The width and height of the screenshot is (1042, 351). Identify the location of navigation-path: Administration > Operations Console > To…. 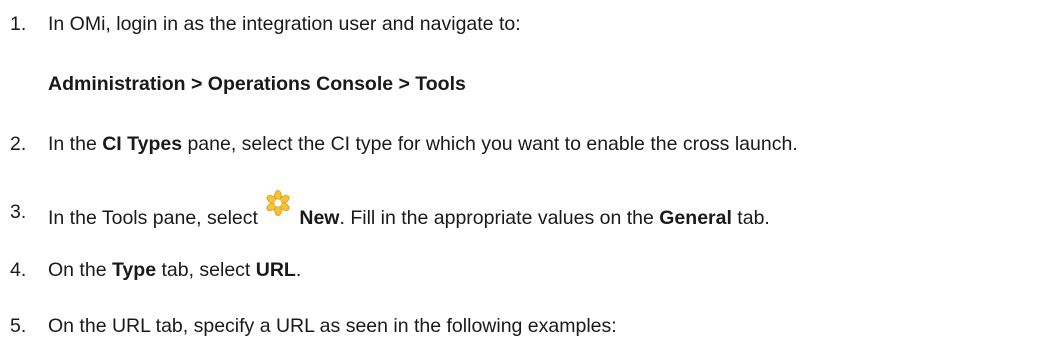
(257, 84).